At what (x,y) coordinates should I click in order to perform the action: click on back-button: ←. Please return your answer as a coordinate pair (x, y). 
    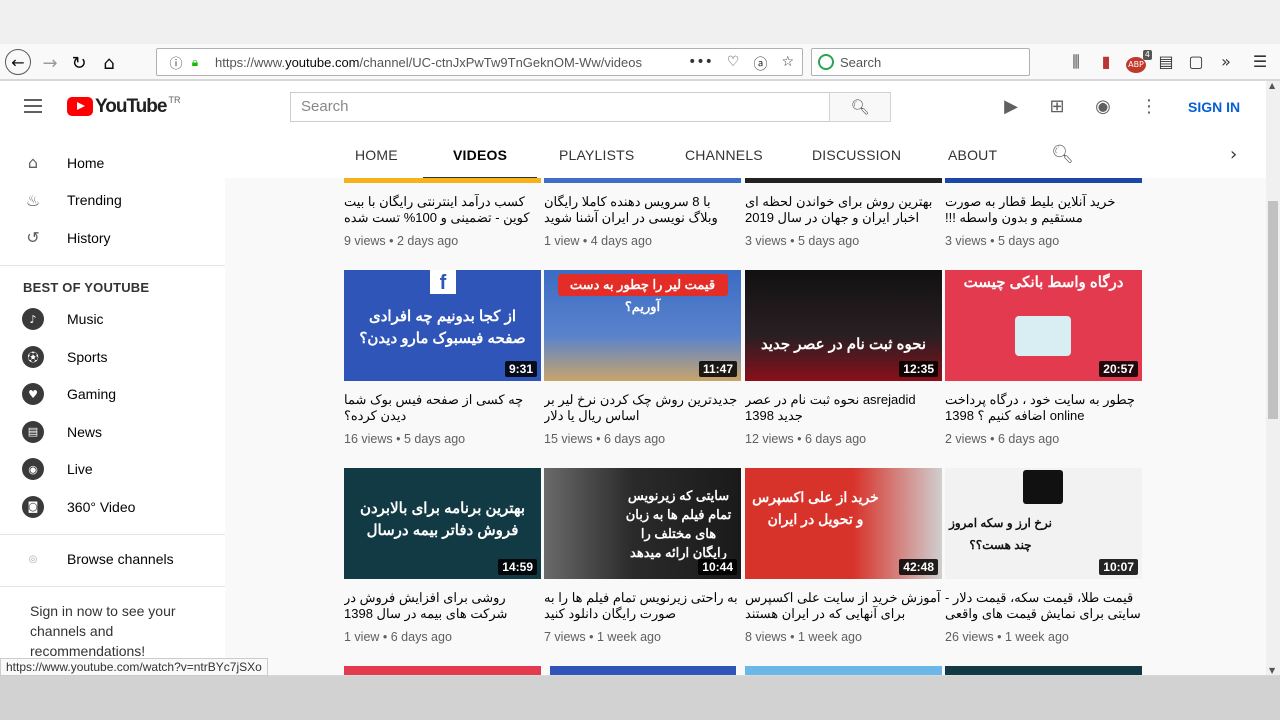
    Looking at the image, I should click on (18, 62).